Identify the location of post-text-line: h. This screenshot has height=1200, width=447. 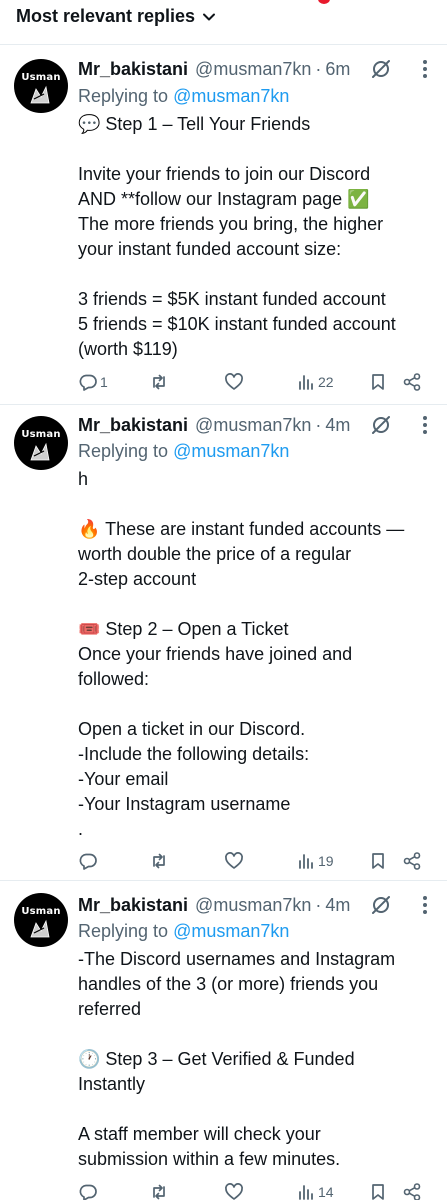
(83, 479).